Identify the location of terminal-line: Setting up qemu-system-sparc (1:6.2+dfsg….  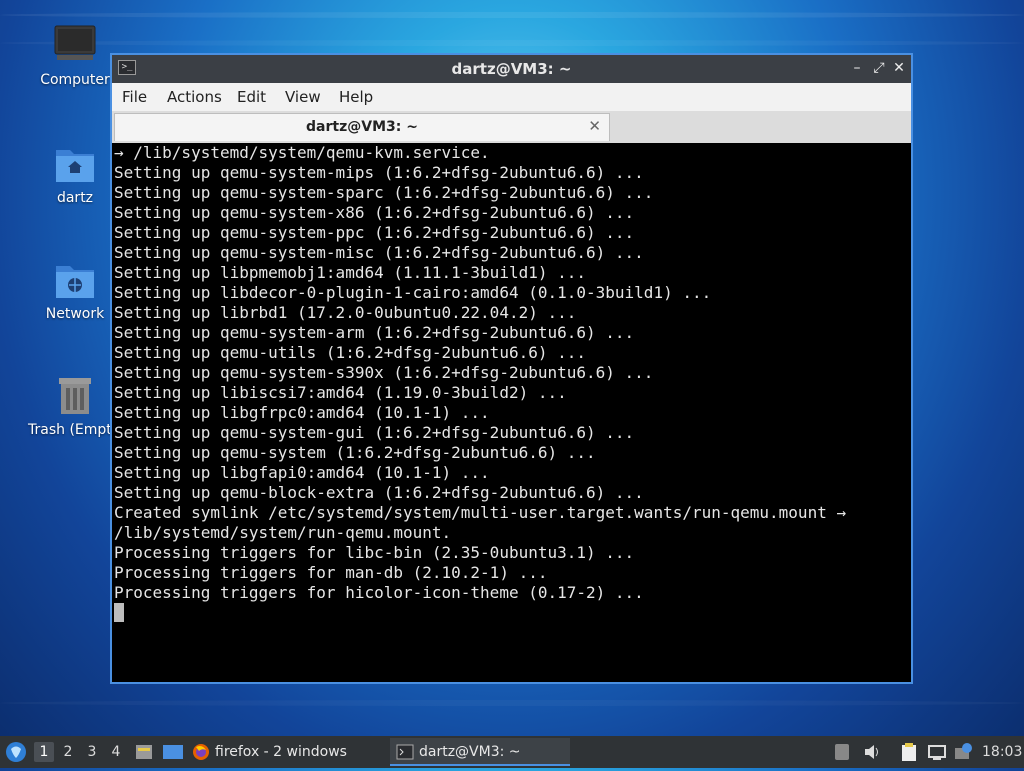
(384, 192).